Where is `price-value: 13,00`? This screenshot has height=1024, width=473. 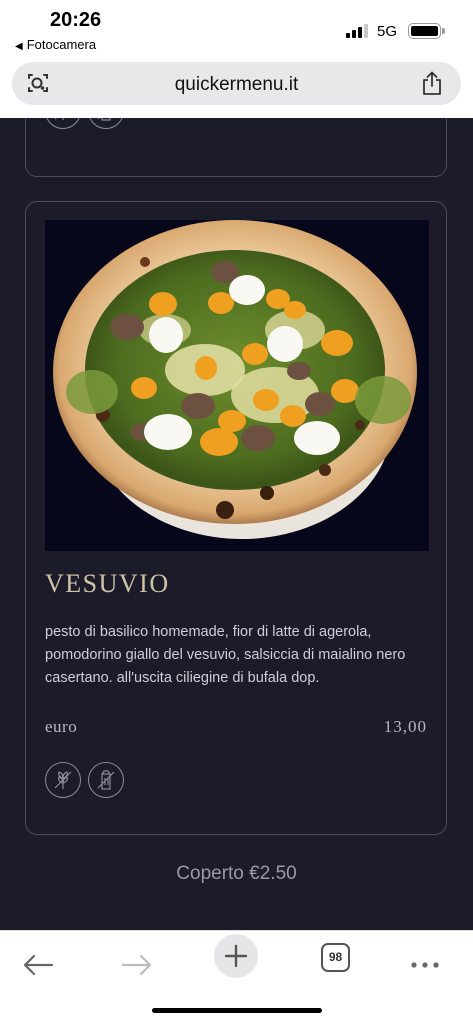
price-value: 13,00 is located at coordinates (405, 726).